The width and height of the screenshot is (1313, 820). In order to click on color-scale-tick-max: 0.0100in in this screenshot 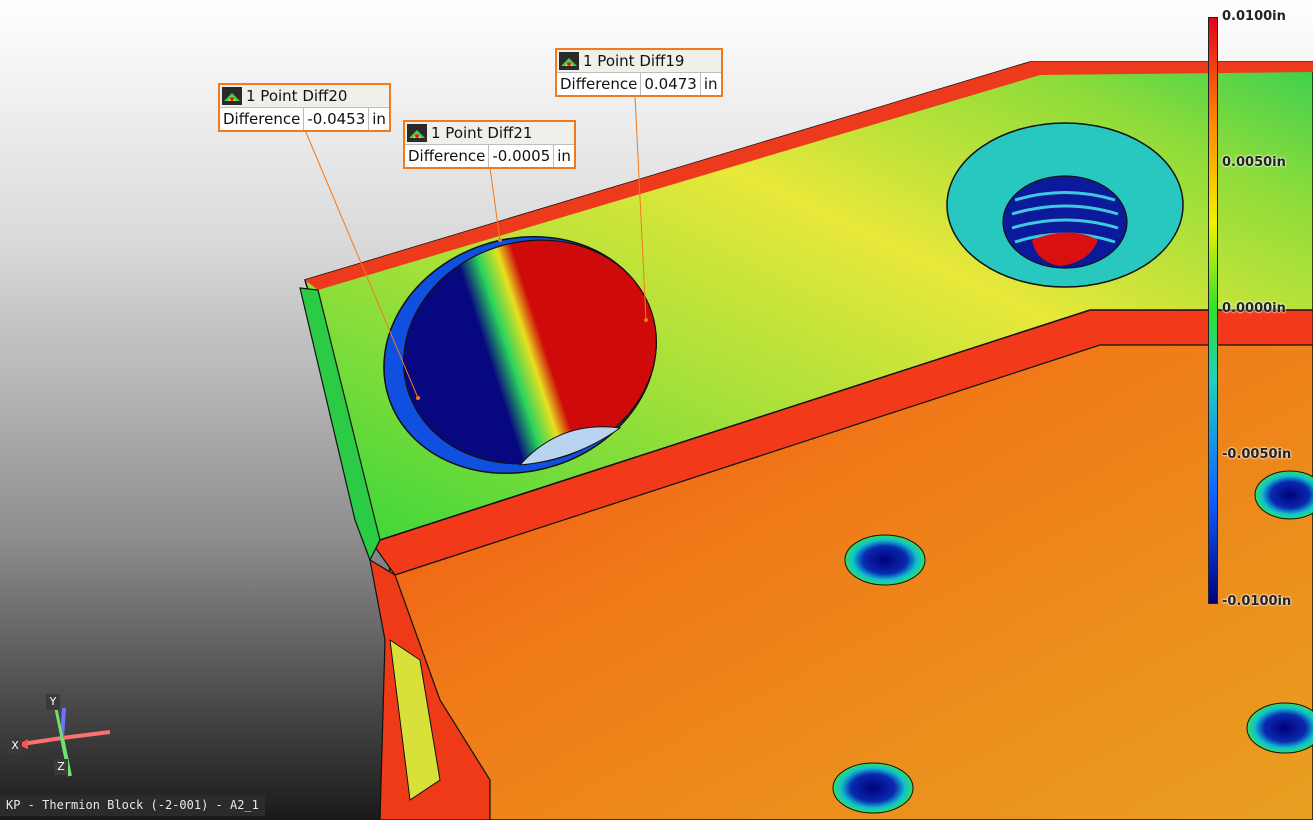, I will do `click(1254, 16)`.